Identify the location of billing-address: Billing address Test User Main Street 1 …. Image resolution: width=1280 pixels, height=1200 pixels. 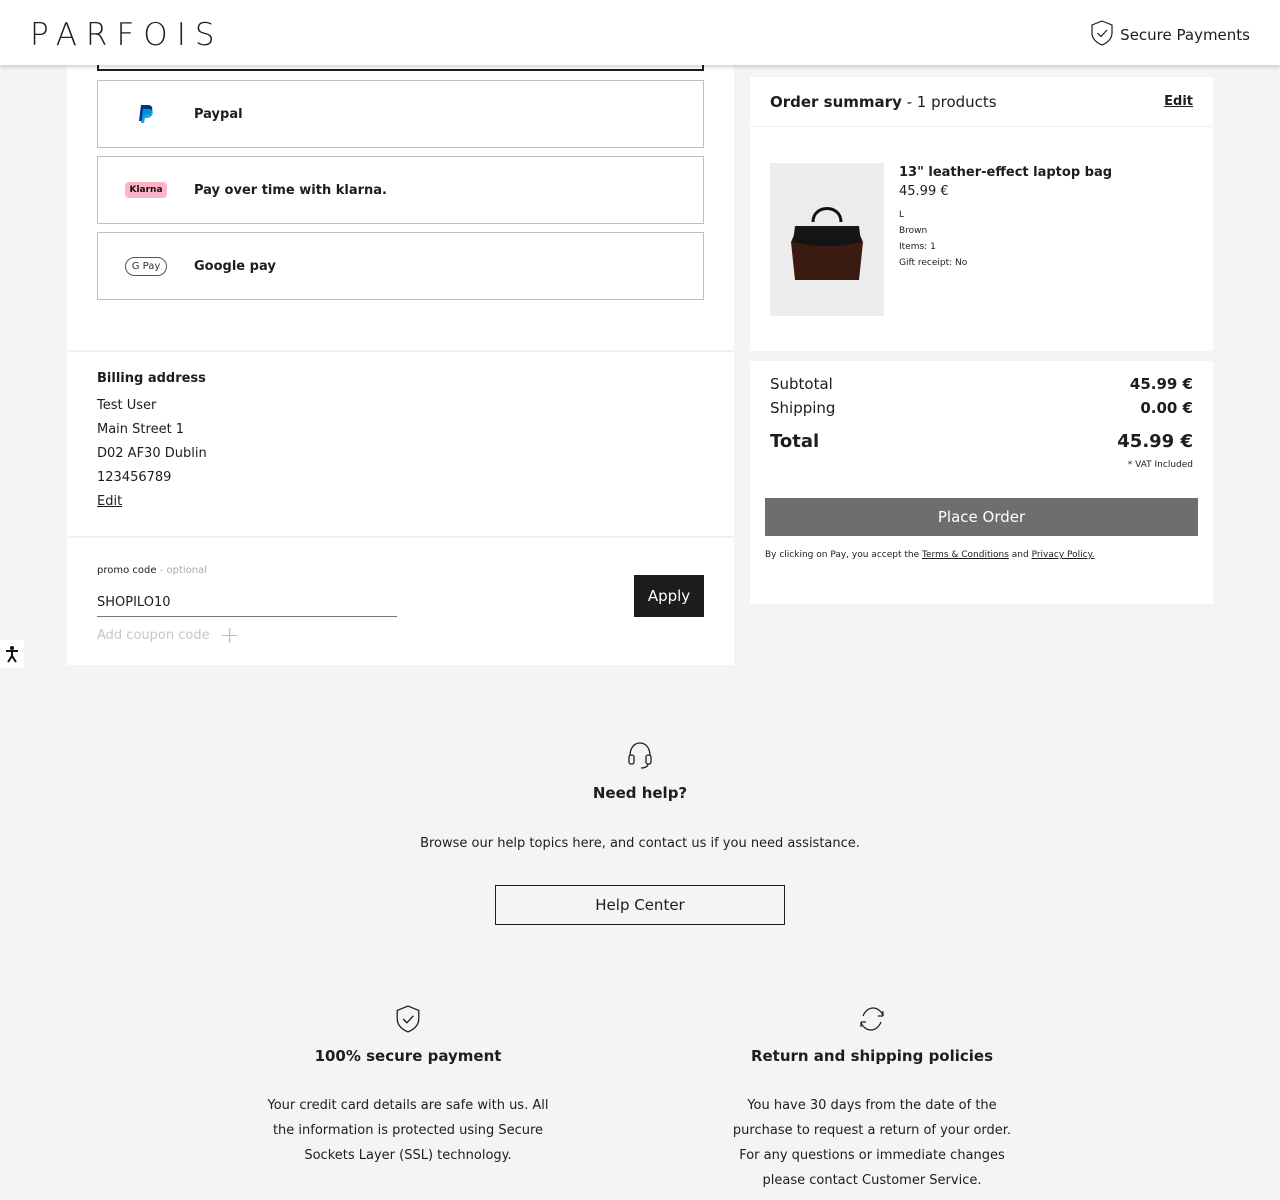
(152, 444).